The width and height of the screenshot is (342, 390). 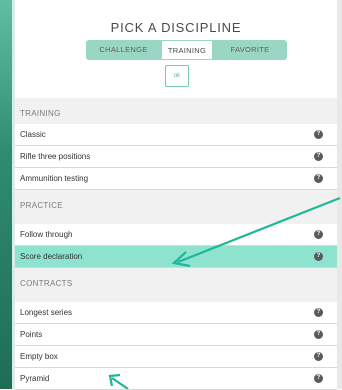 I want to click on list-item-label: Follow through, so click(x=46, y=234).